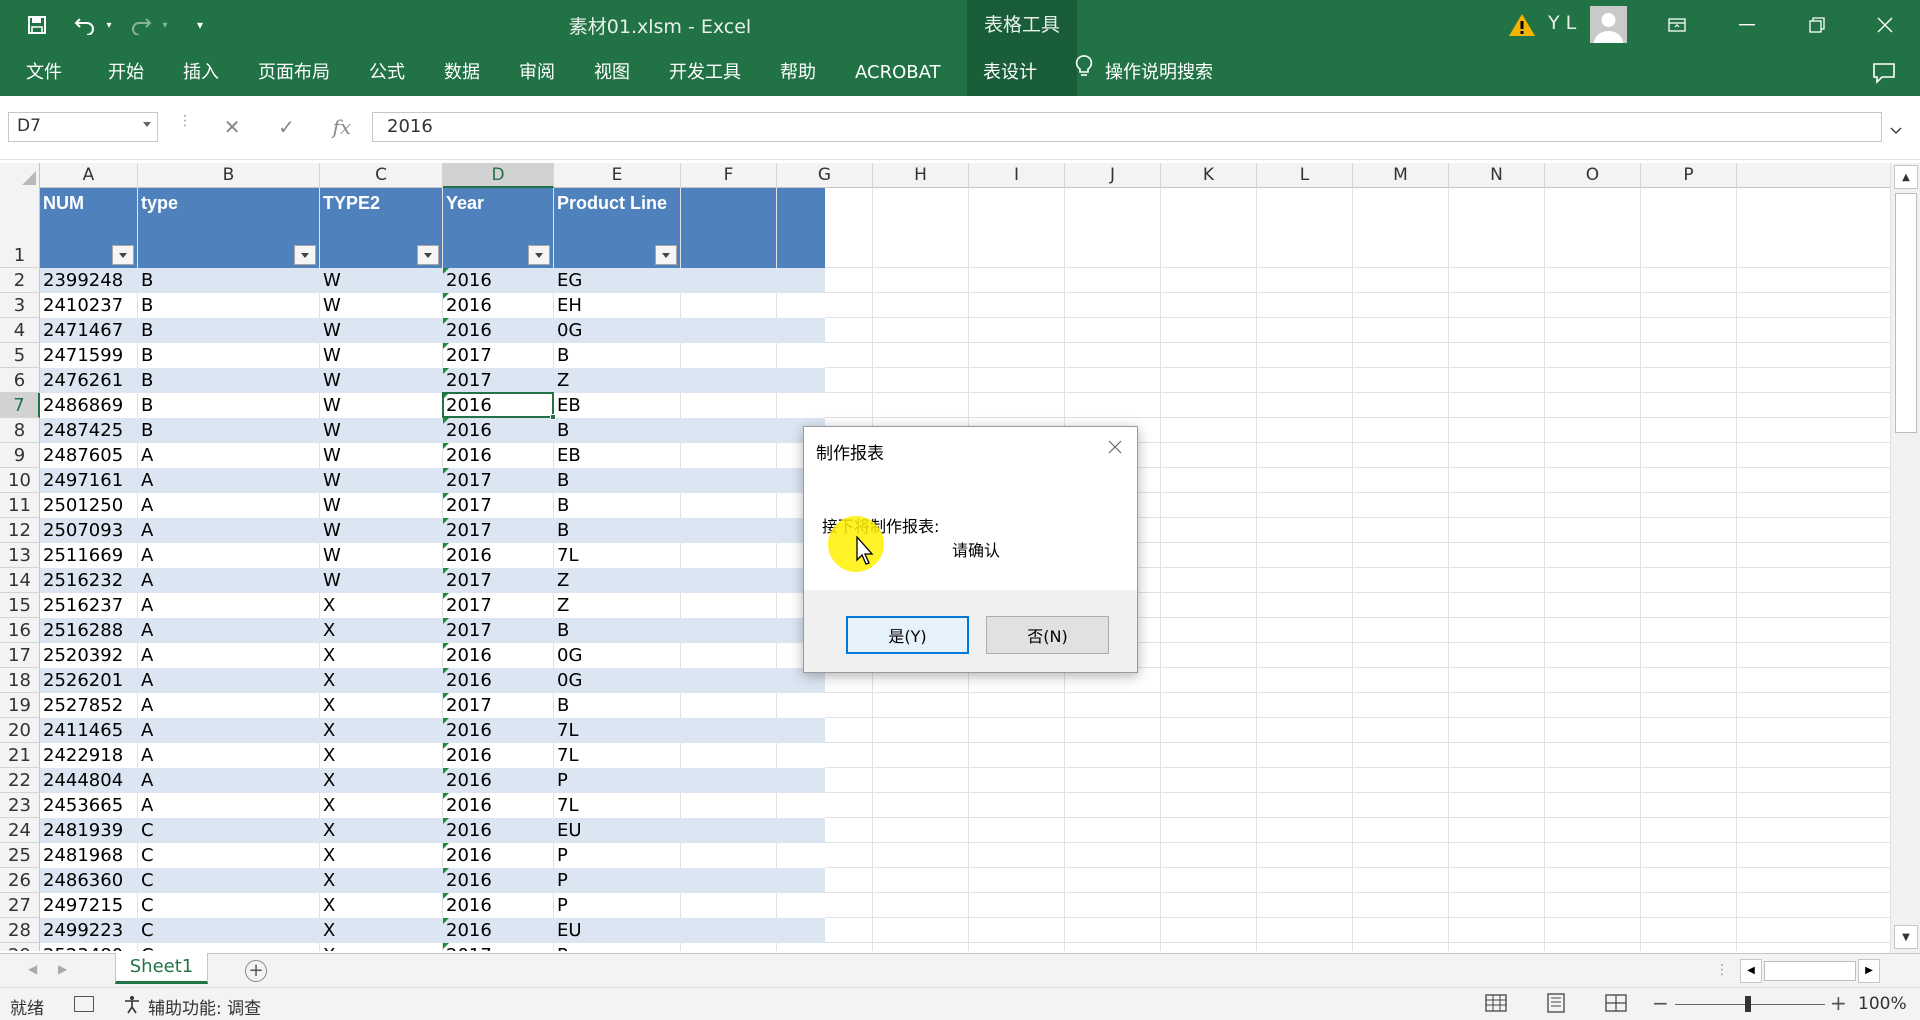  I want to click on table-cell: 2499223, so click(89, 930).